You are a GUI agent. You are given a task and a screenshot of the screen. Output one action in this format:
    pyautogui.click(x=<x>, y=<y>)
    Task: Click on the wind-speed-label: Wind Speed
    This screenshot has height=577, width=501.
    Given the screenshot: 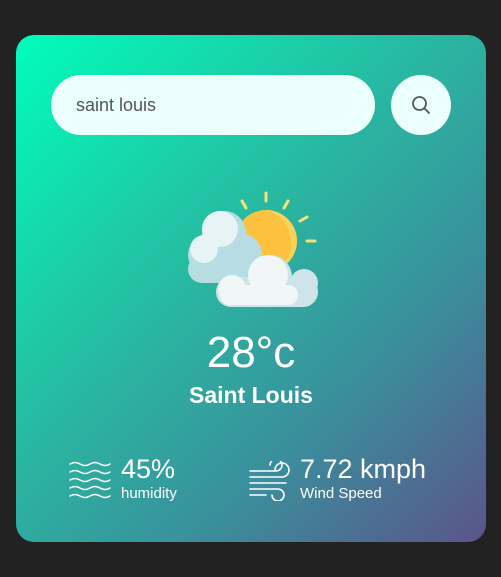 What is the action you would take?
    pyautogui.click(x=341, y=493)
    